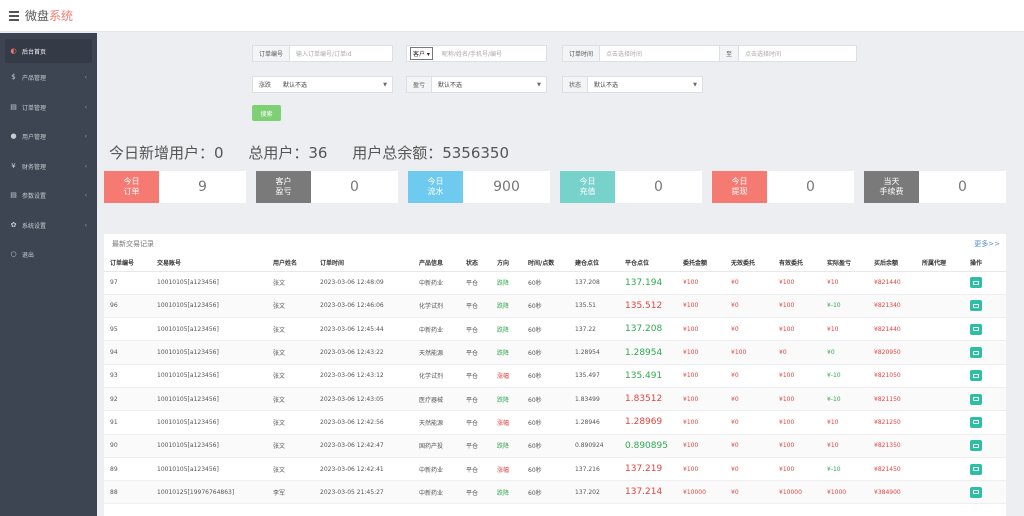  I want to click on sidebar-item-icon: ○, so click(13, 254).